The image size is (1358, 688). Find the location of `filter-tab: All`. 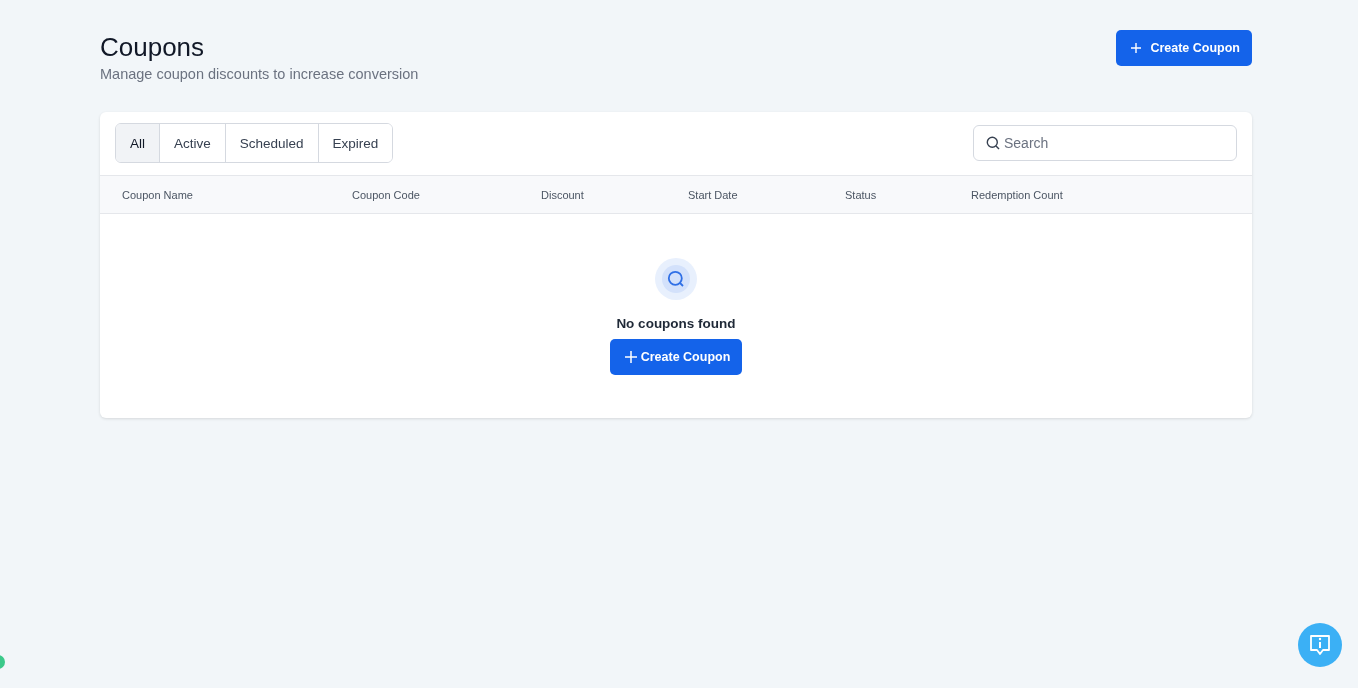

filter-tab: All is located at coordinates (137, 143).